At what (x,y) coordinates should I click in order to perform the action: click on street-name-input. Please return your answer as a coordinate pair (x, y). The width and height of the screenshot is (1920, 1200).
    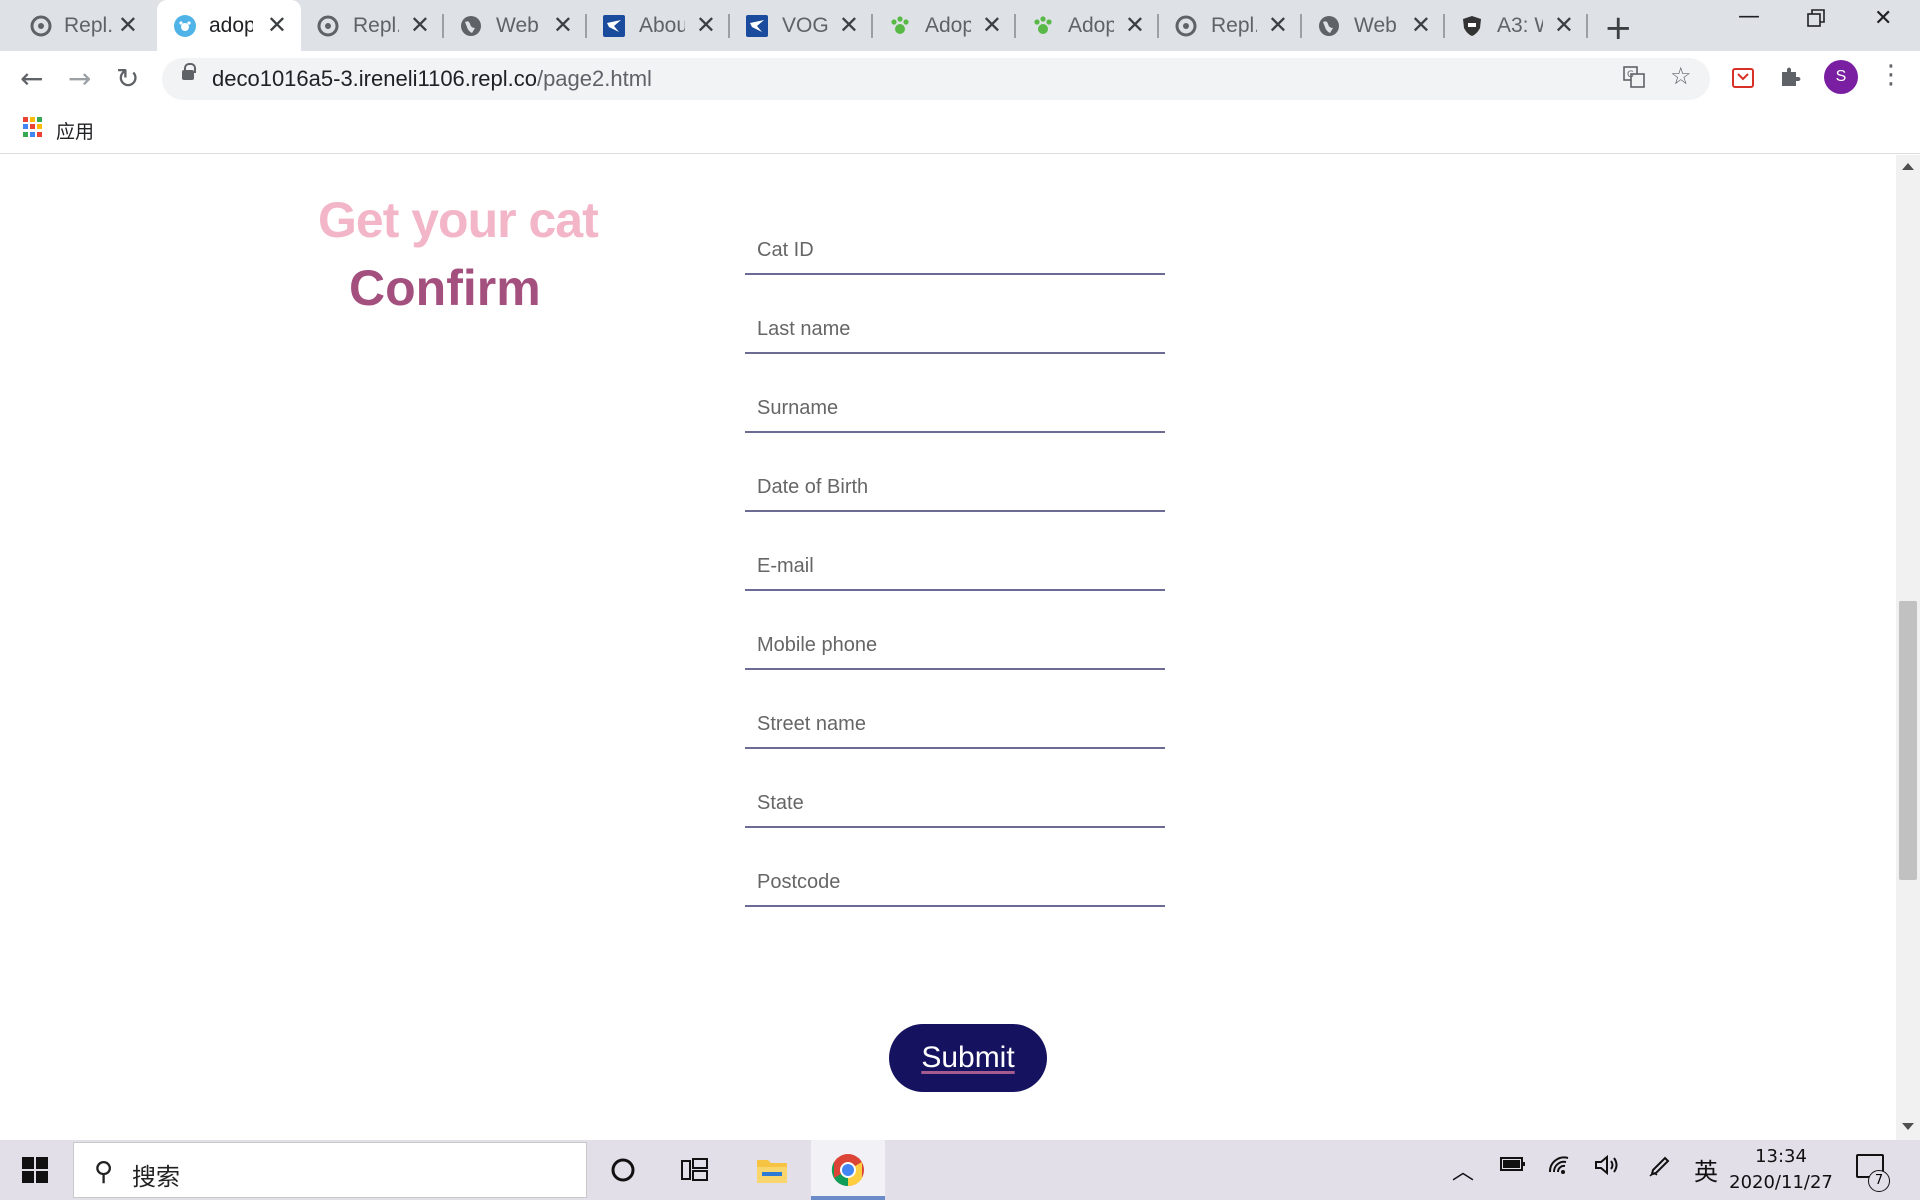
    Looking at the image, I should click on (955, 724).